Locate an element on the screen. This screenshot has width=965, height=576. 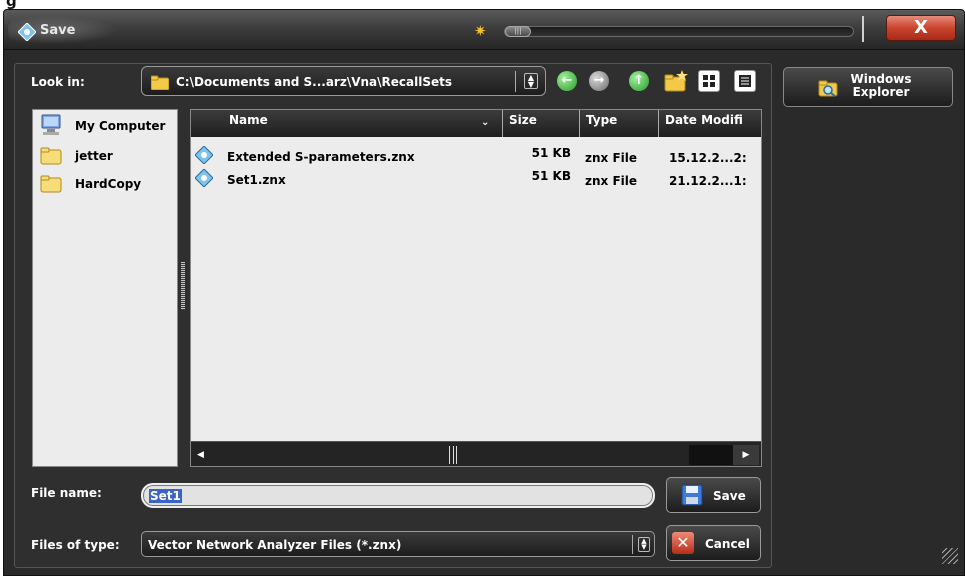
column-header-label: Name is located at coordinates (248, 120).